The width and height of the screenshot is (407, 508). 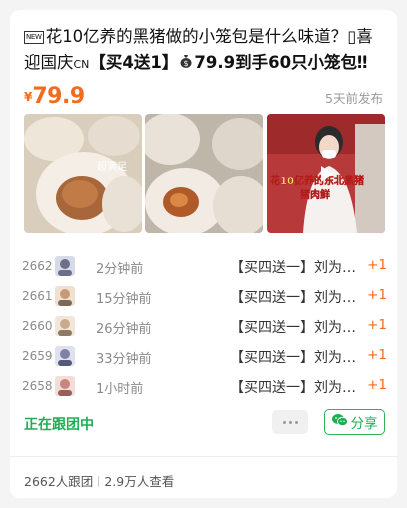 I want to click on play-icon, so click(x=327, y=173).